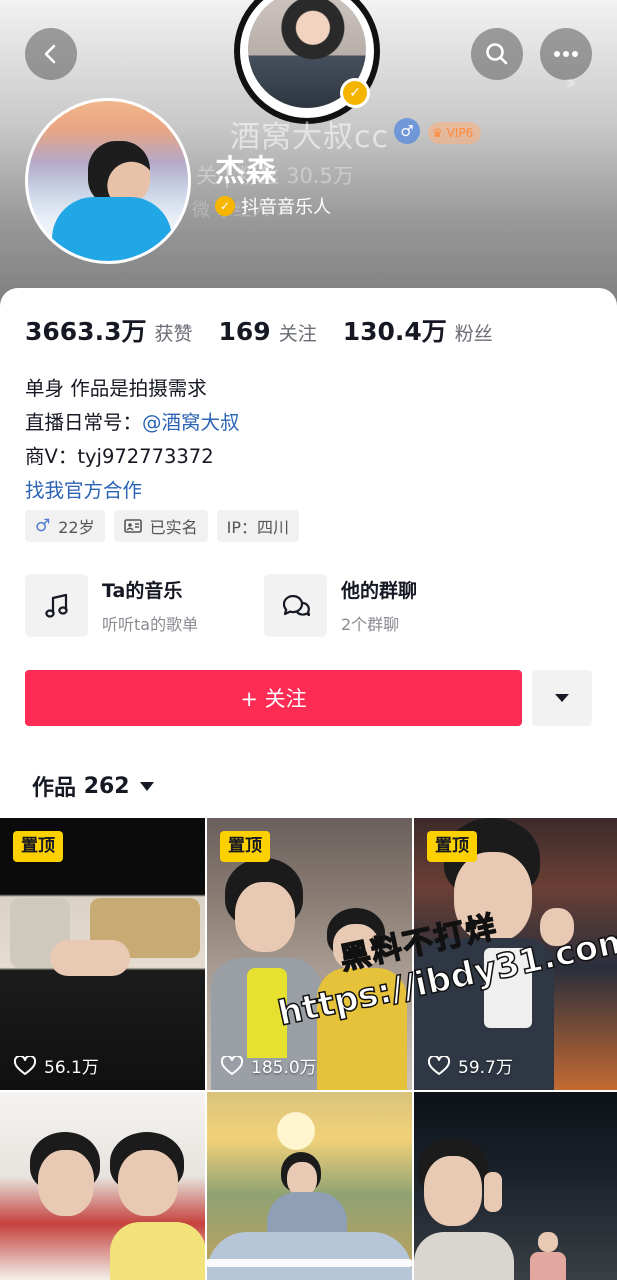 This screenshot has height=1280, width=617. I want to click on following-label: 关注, so click(298, 332).